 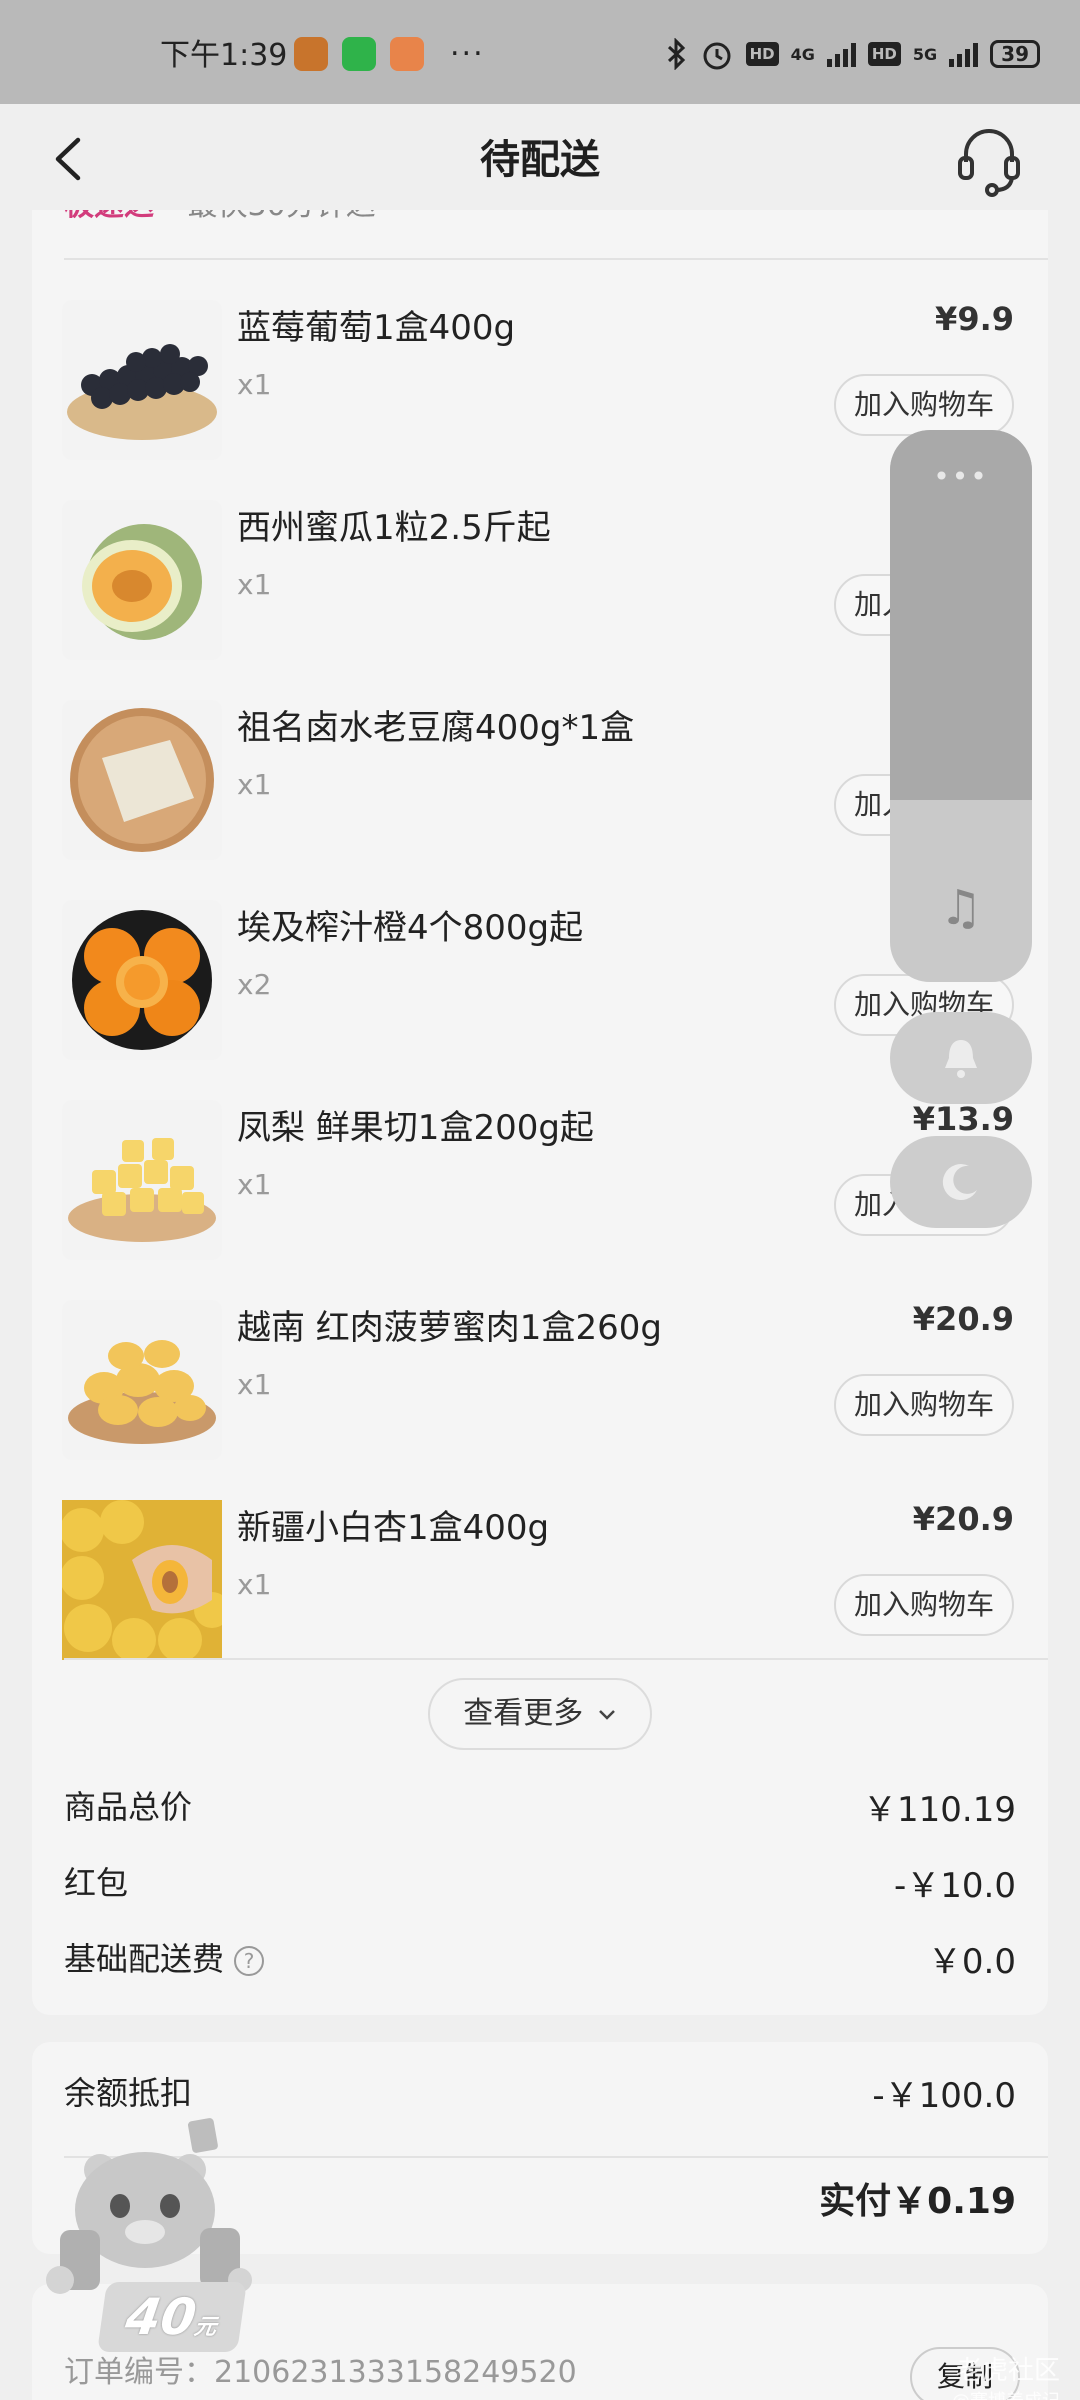 What do you see at coordinates (96, 1883) in the screenshot?
I see `red-packet-label: 红包` at bounding box center [96, 1883].